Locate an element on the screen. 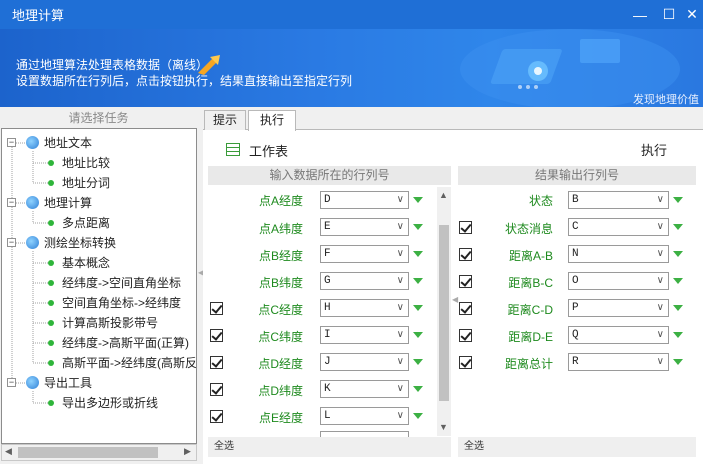  input-column-select: K ∨ is located at coordinates (364, 389).